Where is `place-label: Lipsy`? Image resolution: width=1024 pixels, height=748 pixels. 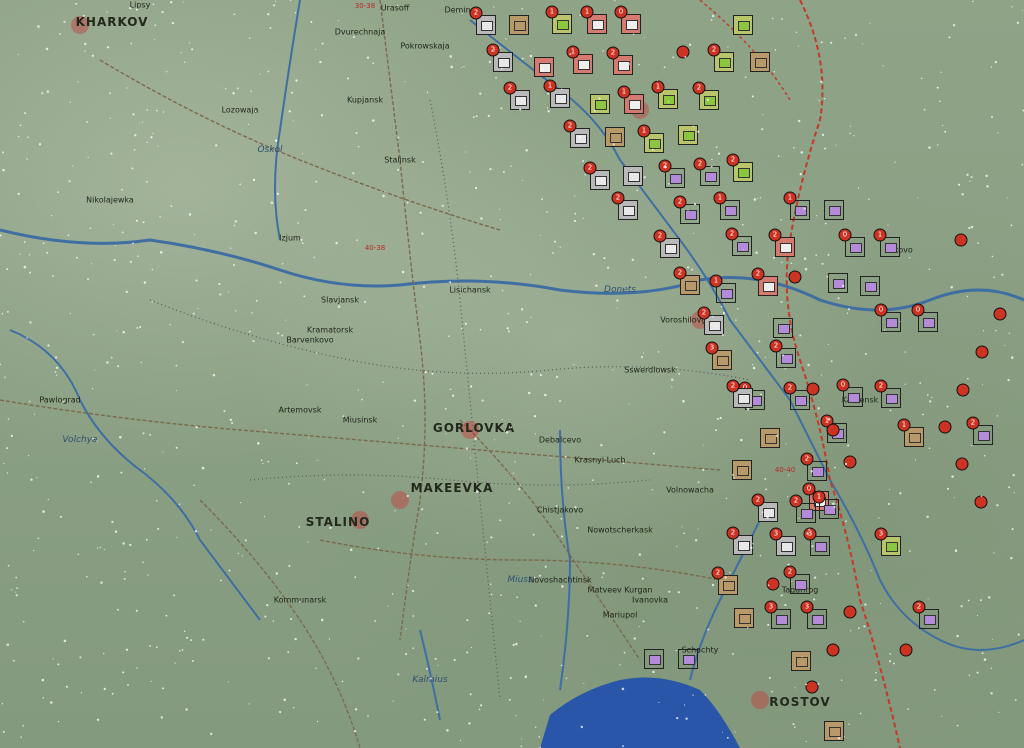
place-label: Lipsy is located at coordinates (140, 5).